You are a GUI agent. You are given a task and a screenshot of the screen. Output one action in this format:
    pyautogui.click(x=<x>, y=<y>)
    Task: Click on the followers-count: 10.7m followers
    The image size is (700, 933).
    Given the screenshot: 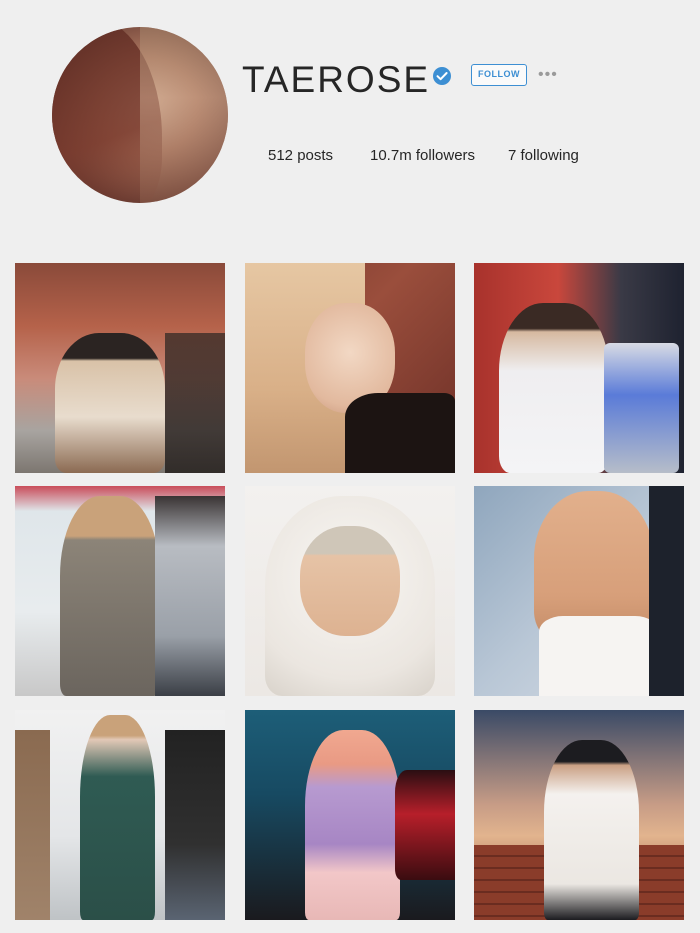 What is the action you would take?
    pyautogui.click(x=422, y=155)
    